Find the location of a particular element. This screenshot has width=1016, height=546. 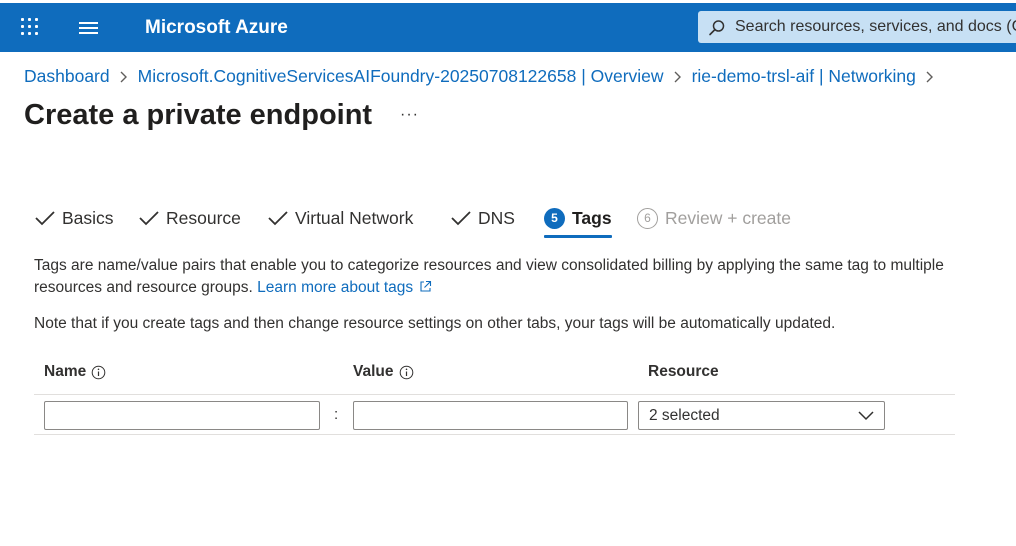

tab-label: Basics is located at coordinates (88, 217).